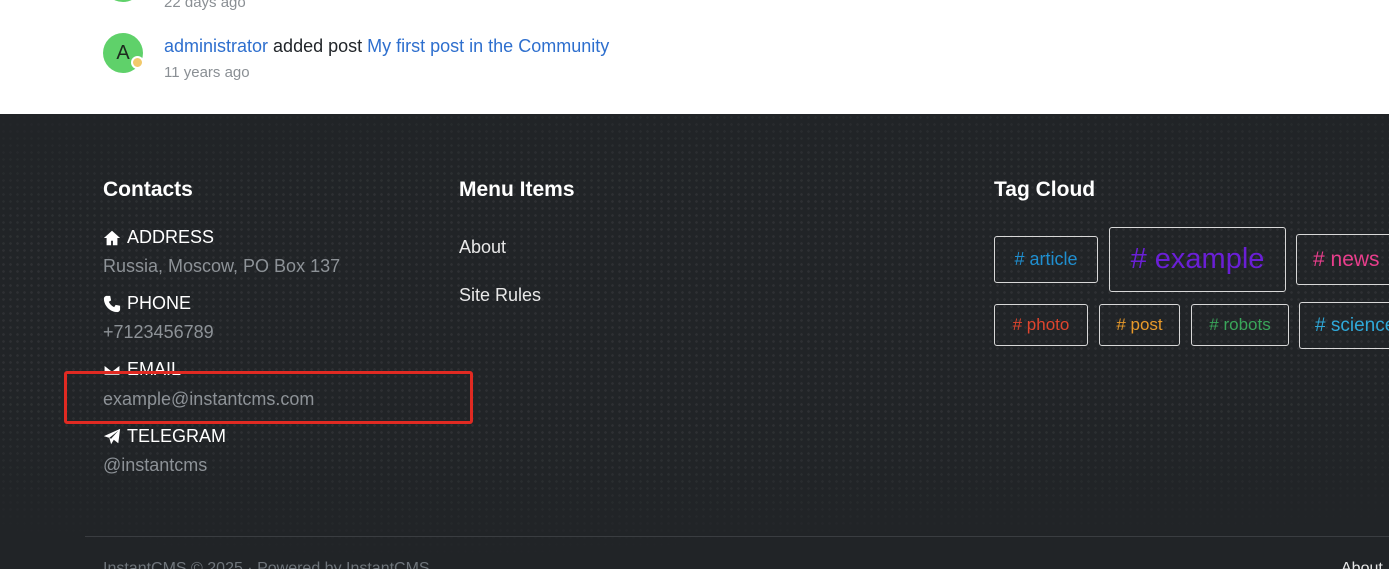 Image resolution: width=1389 pixels, height=569 pixels. What do you see at coordinates (155, 465) in the screenshot?
I see `telegram-value: @instantcms` at bounding box center [155, 465].